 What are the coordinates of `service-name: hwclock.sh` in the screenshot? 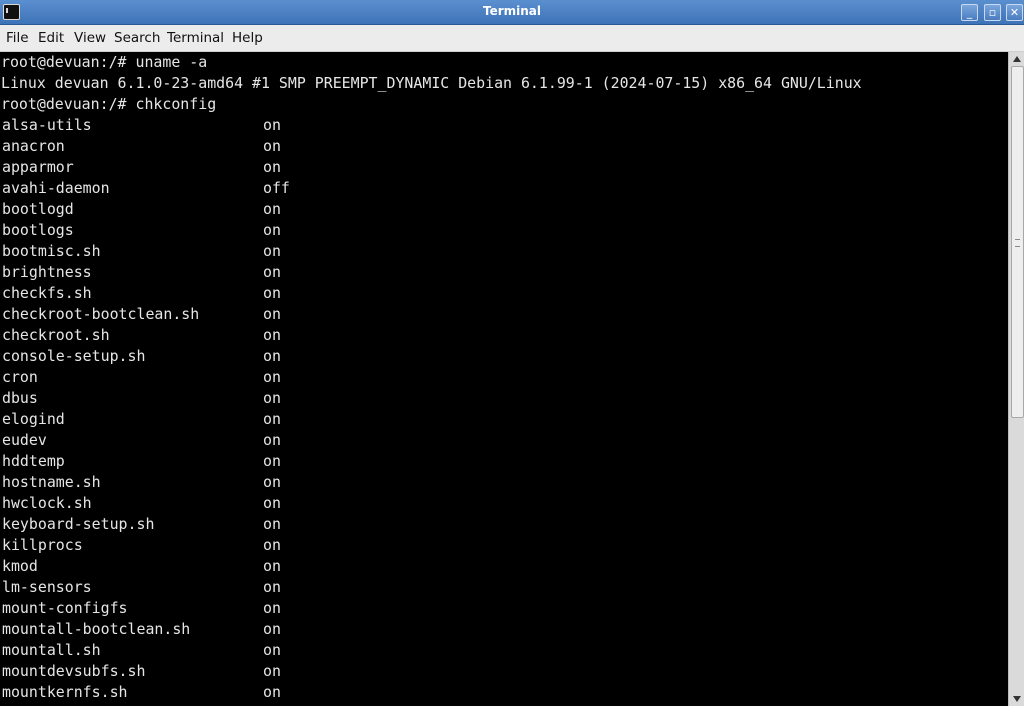 It's located at (47, 503).